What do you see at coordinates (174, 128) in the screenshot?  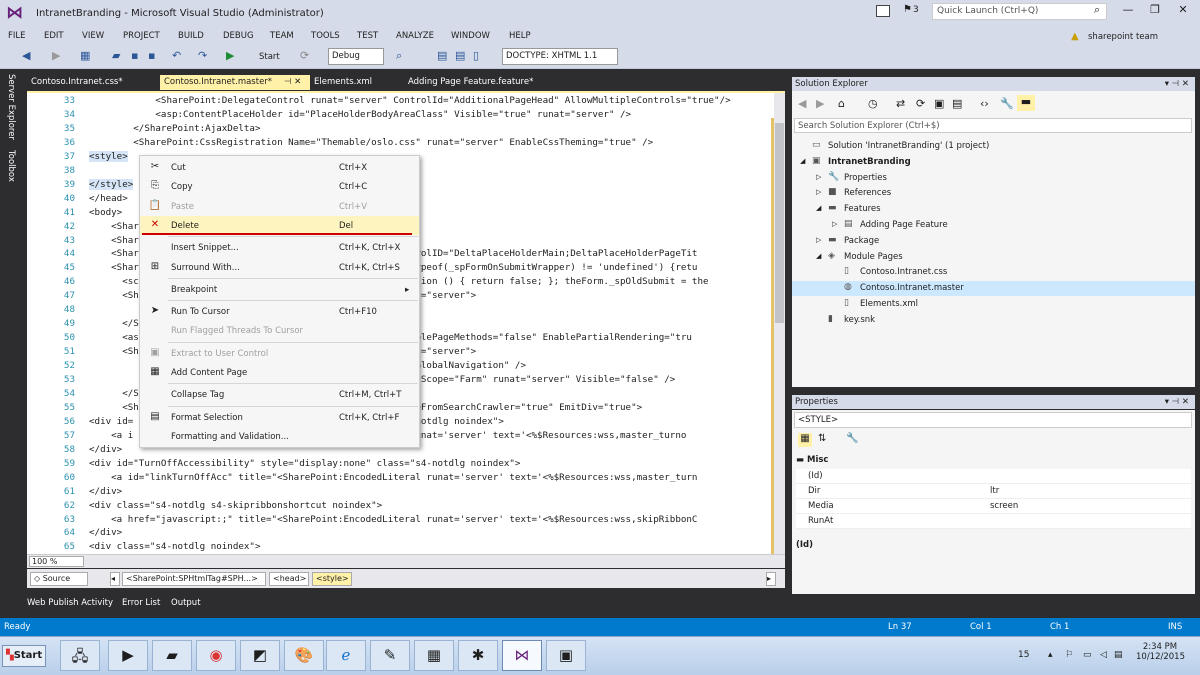 I see `code-line: </SharePoint:AjaxDelta>` at bounding box center [174, 128].